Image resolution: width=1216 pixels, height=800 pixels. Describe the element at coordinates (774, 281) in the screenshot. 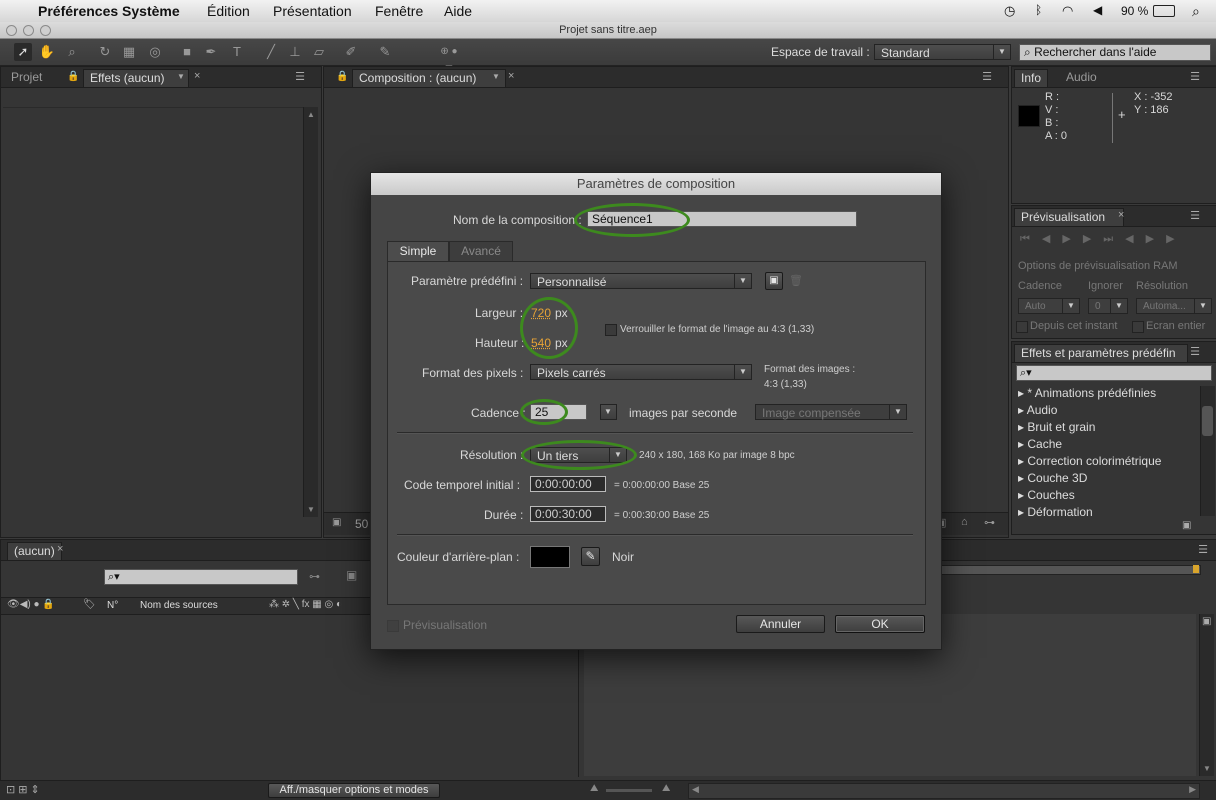

I see `save-preset-icon: ▣` at that location.